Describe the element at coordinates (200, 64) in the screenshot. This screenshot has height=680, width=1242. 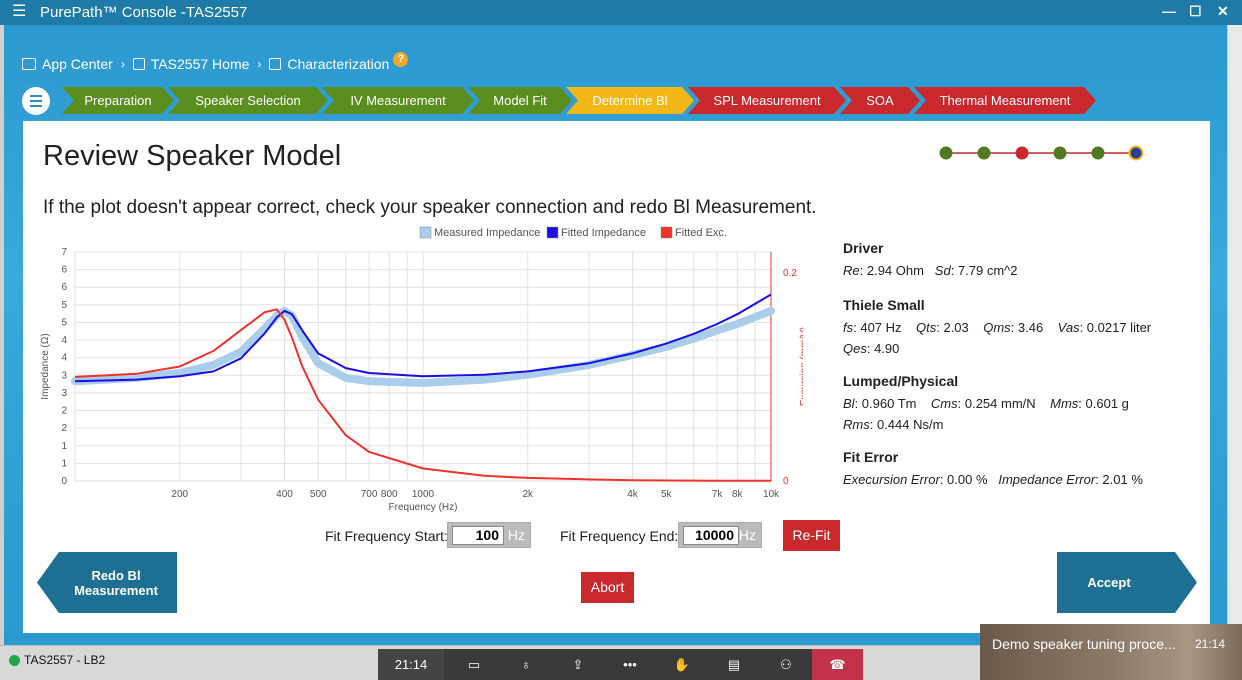
I see `breadcrumb-label: TAS2557 Home` at that location.